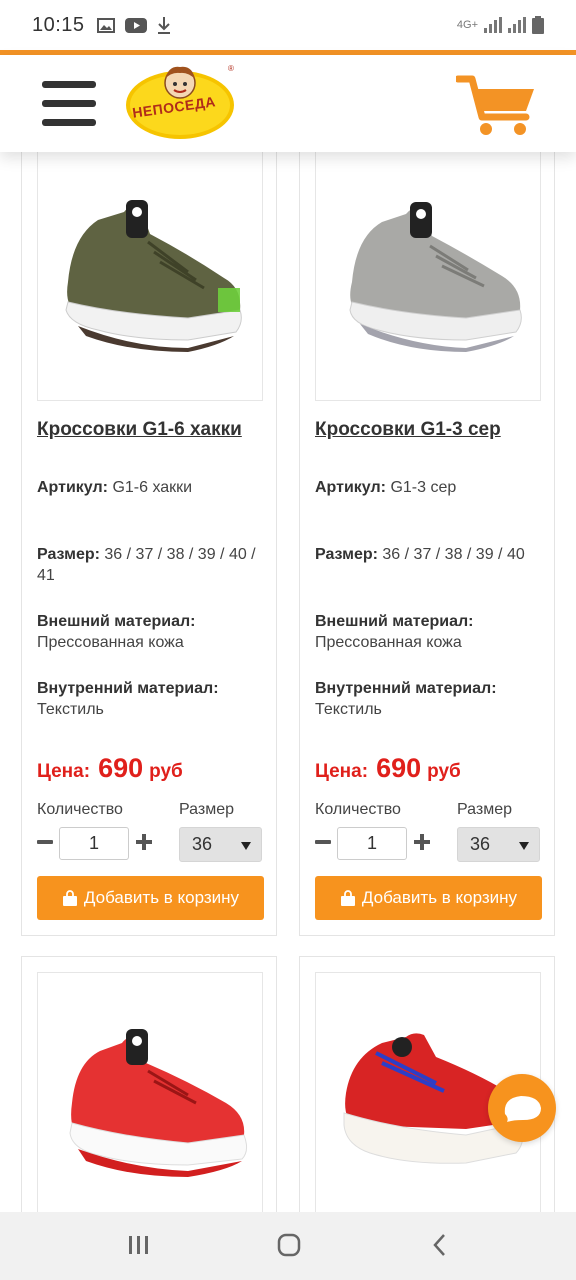 Image resolution: width=576 pixels, height=1280 pixels. Describe the element at coordinates (288, 25) in the screenshot. I see `status-bar: 10:15 4G+` at that location.